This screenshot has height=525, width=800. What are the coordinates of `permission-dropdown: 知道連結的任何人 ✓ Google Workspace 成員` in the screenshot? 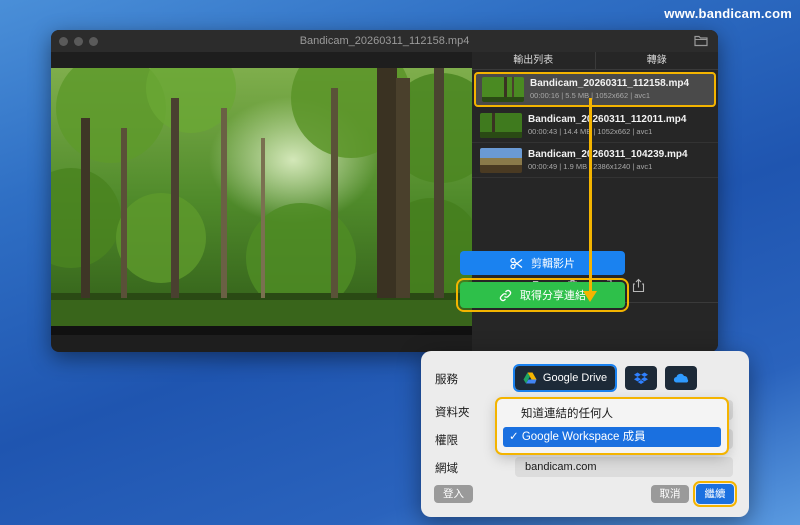 It's located at (612, 426).